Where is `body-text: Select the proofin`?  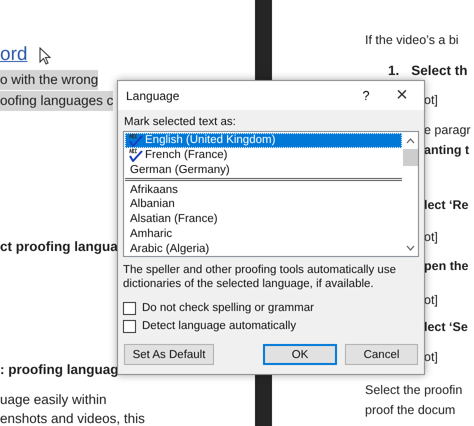
body-text: Select the proofin is located at coordinates (413, 390).